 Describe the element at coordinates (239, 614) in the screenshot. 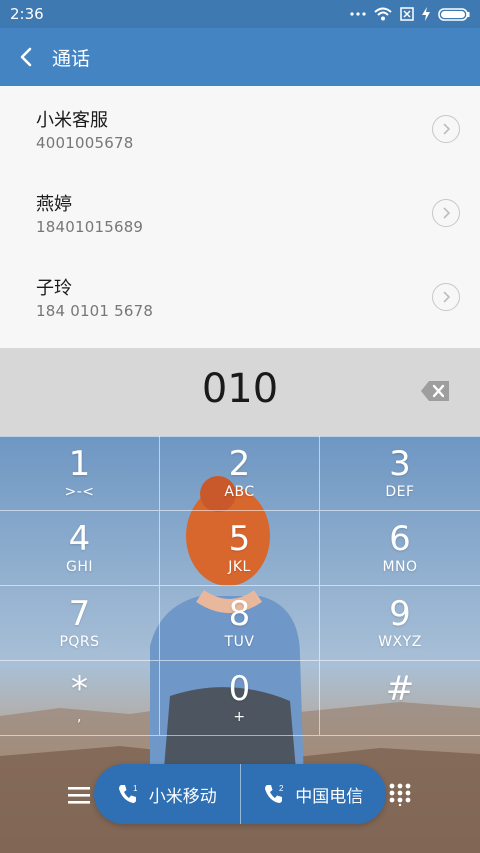

I see `key-digit: 8` at that location.